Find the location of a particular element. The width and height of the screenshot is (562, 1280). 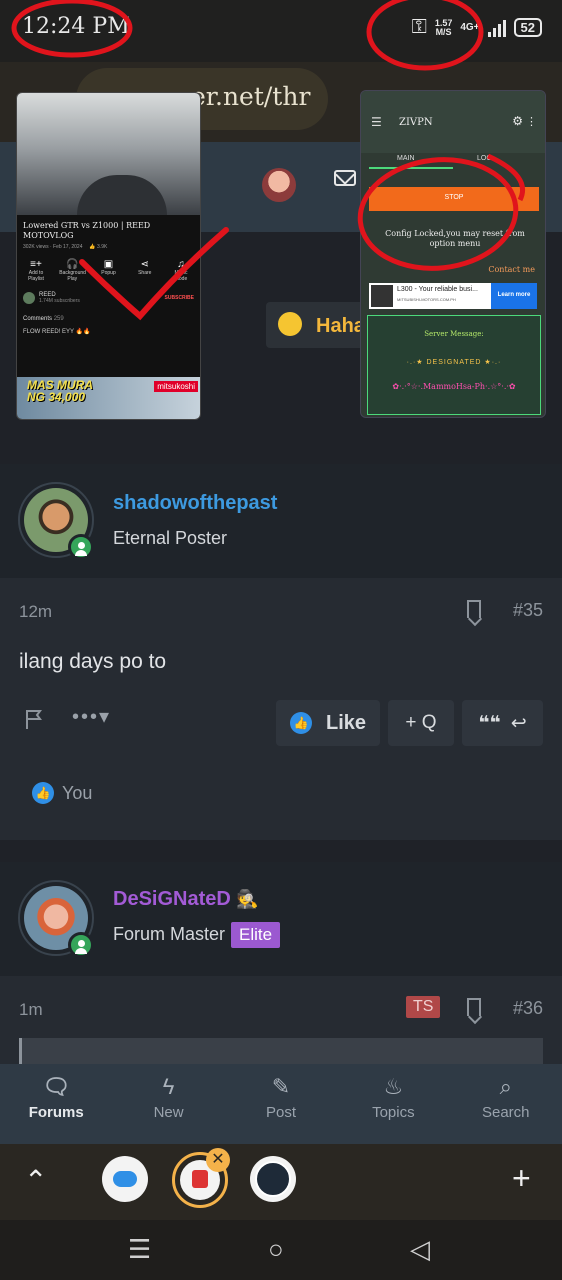

mail-icon is located at coordinates (345, 178).